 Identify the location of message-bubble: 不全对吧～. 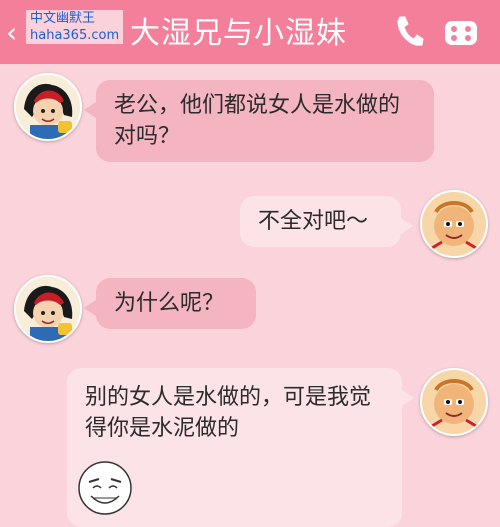
(326, 221).